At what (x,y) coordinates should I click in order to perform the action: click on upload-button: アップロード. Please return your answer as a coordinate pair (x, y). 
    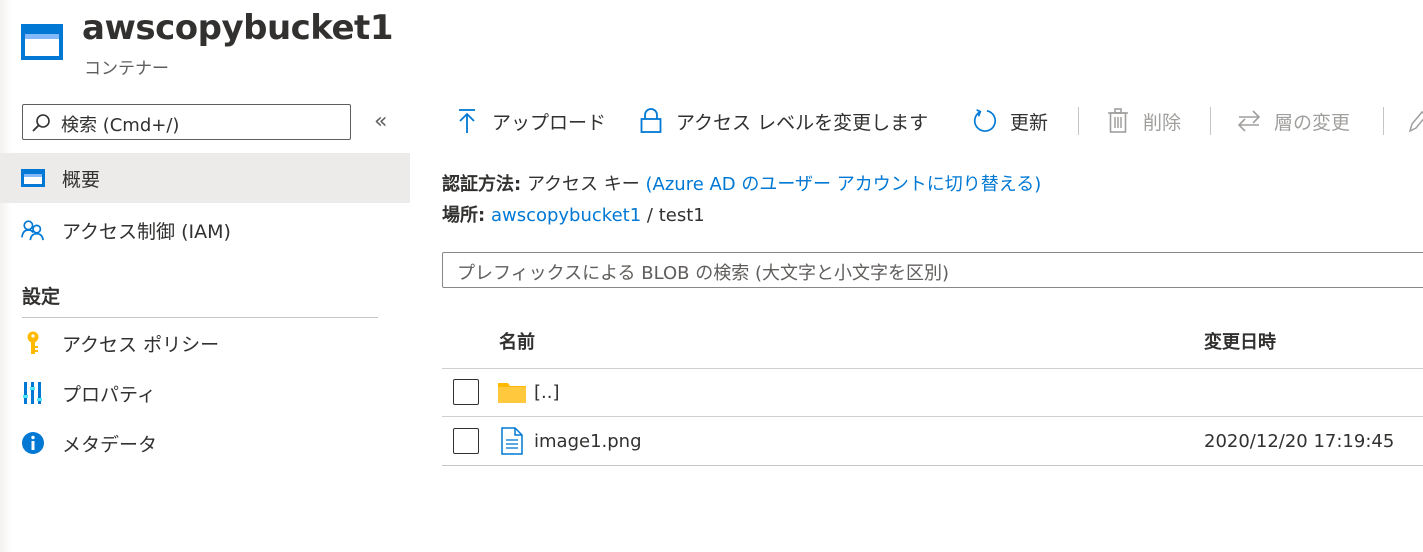
    Looking at the image, I should click on (530, 121).